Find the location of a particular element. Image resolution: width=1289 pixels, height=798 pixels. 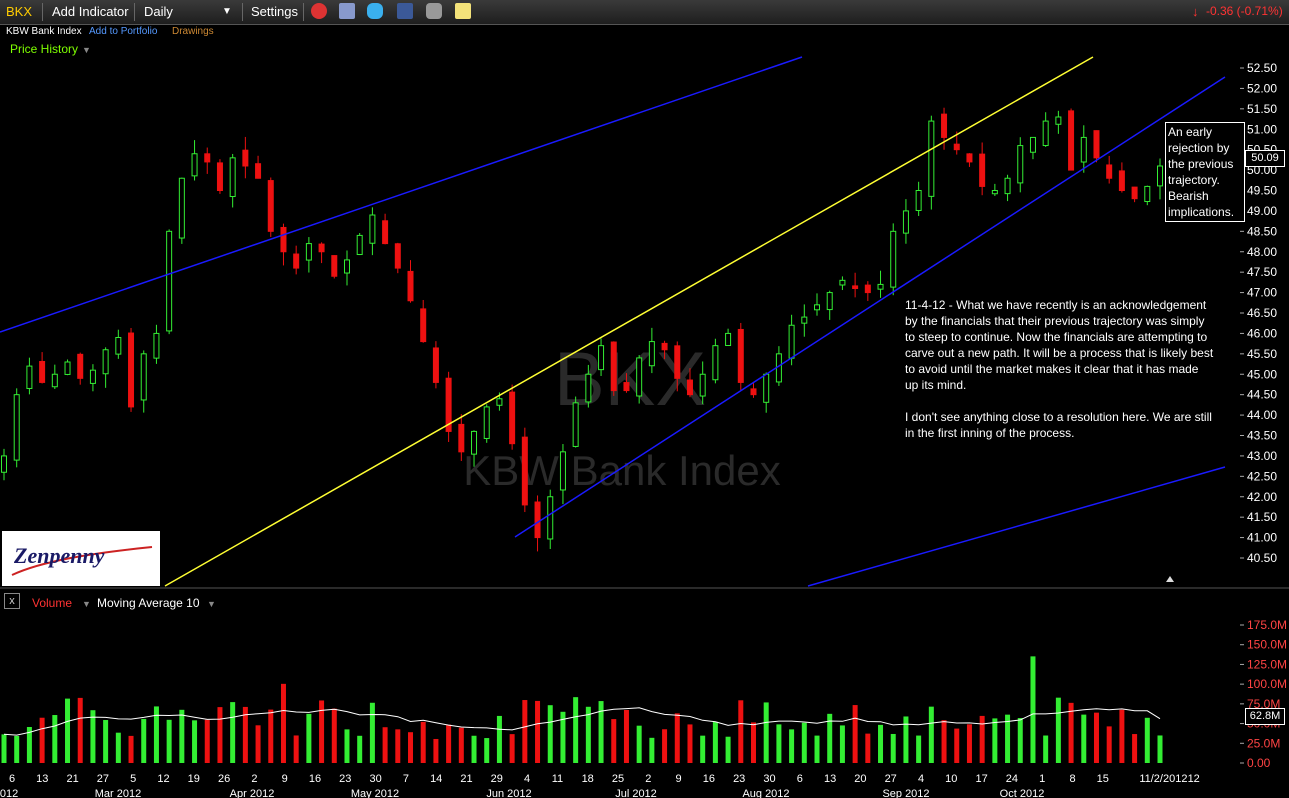

month-label: 2012 is located at coordinates (9, 793).